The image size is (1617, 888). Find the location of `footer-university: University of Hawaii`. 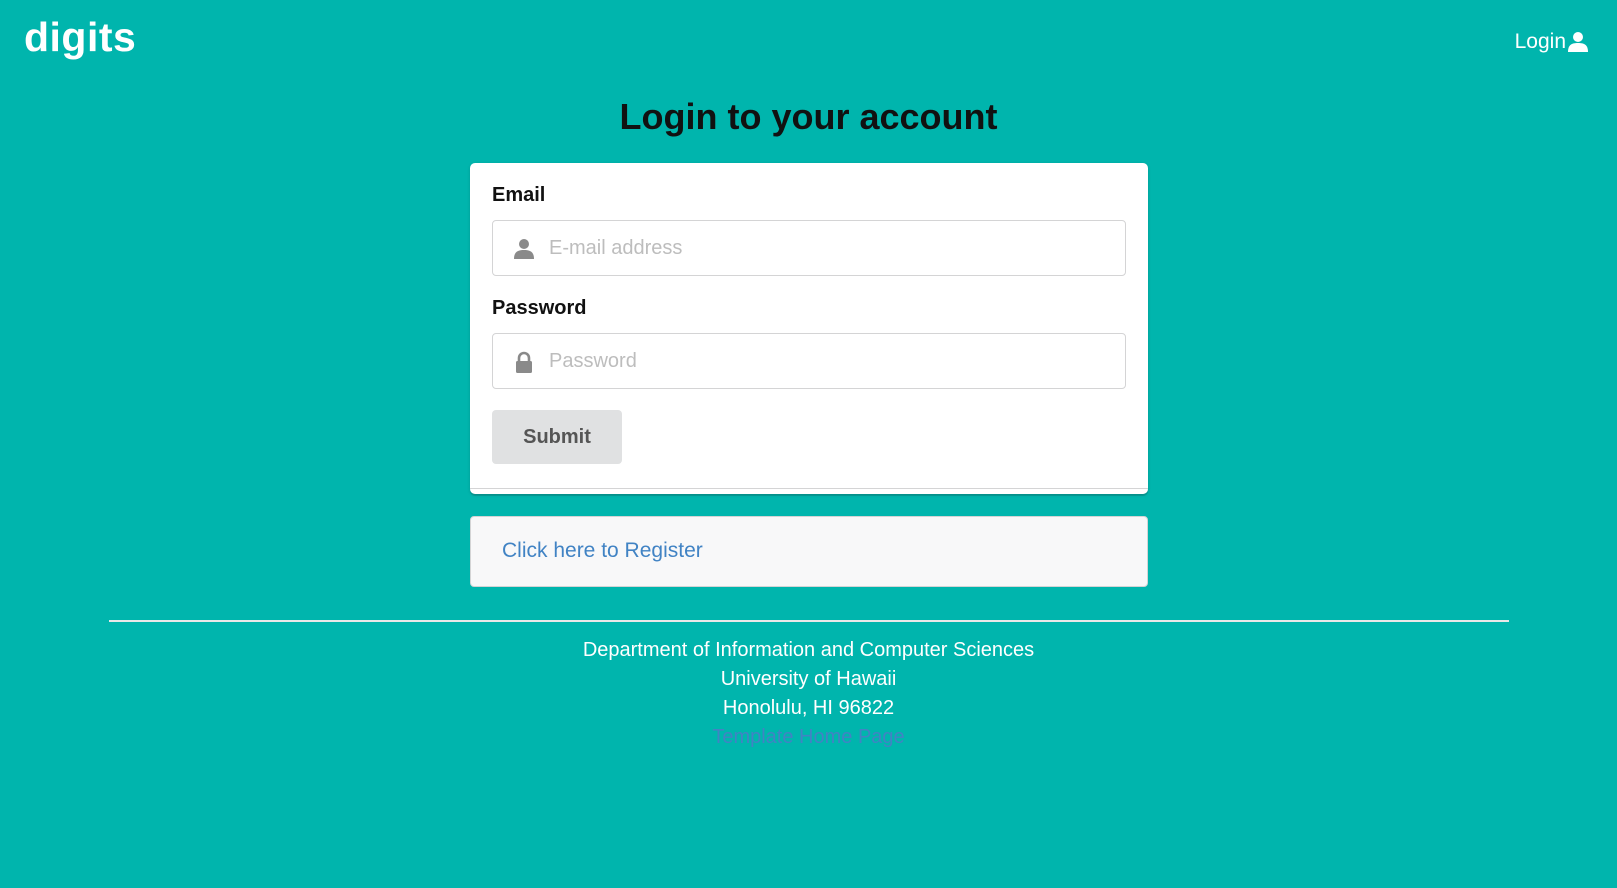

footer-university: University of Hawaii is located at coordinates (808, 679).